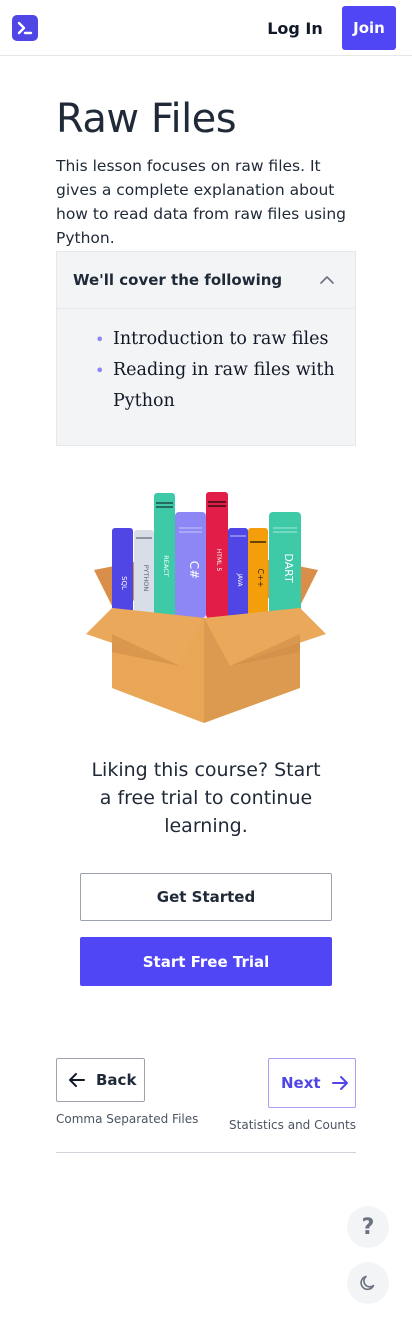 The height and width of the screenshot is (1335, 412). Describe the element at coordinates (146, 578) in the screenshot. I see `svg-text: PYTHON` at that location.